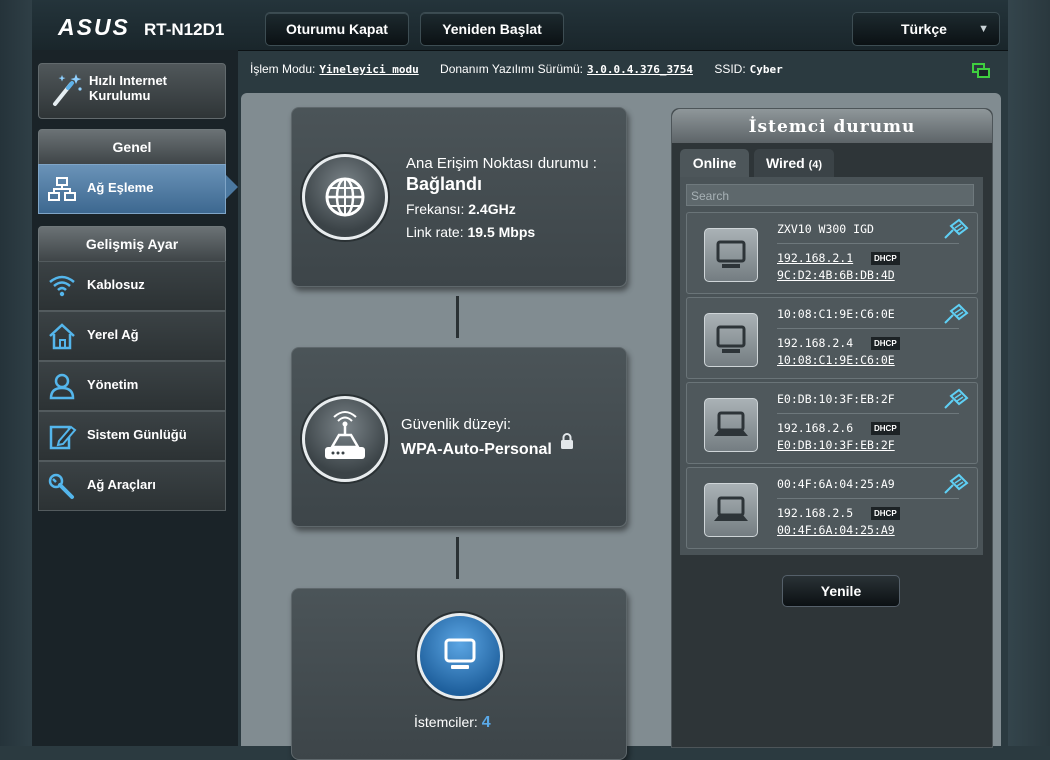  What do you see at coordinates (1029, 373) in the screenshot?
I see `page-right-margin` at bounding box center [1029, 373].